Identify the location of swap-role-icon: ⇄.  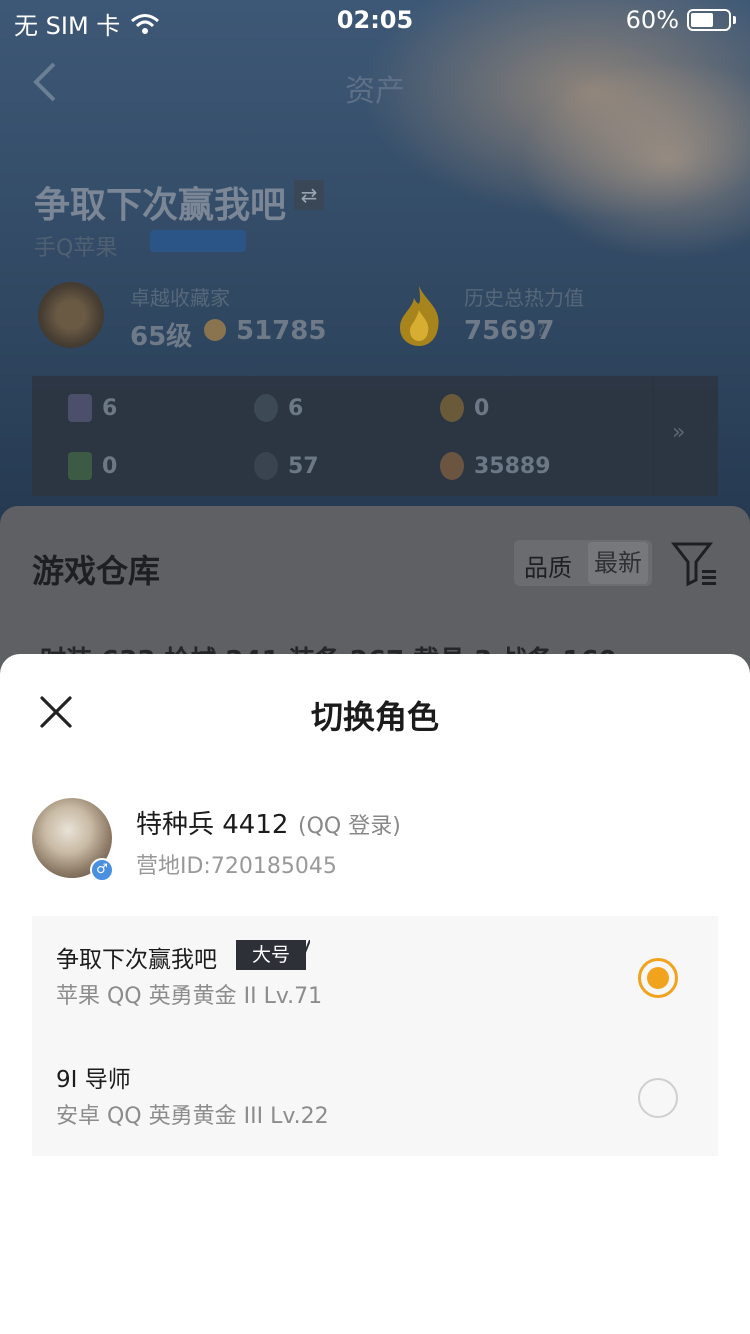
(309, 195).